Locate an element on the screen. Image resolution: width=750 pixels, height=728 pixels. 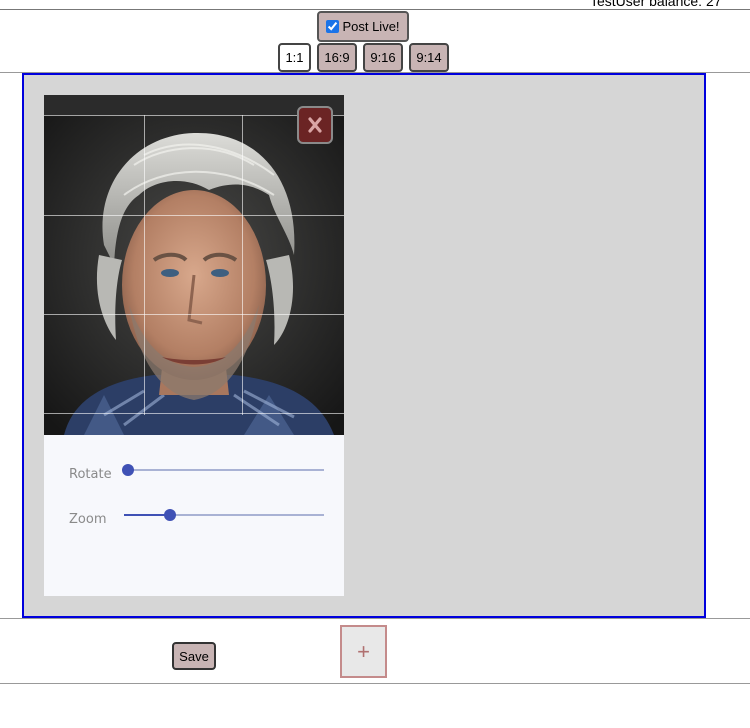
user-balance: TestUser balance: 27 is located at coordinates (656, 4).